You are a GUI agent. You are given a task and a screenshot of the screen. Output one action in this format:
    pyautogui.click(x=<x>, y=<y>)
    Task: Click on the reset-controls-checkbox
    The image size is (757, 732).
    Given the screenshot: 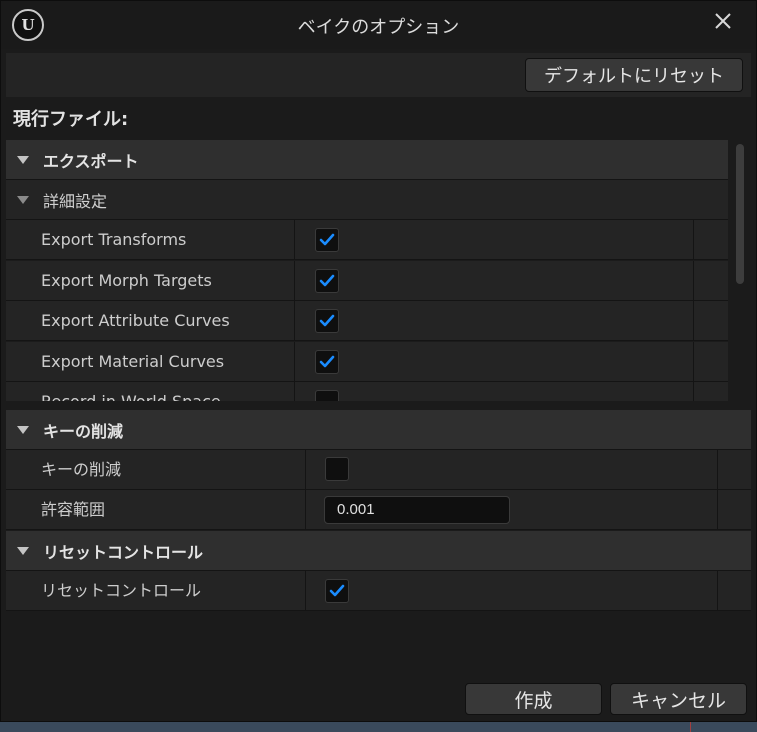 What is the action you would take?
    pyautogui.click(x=337, y=591)
    